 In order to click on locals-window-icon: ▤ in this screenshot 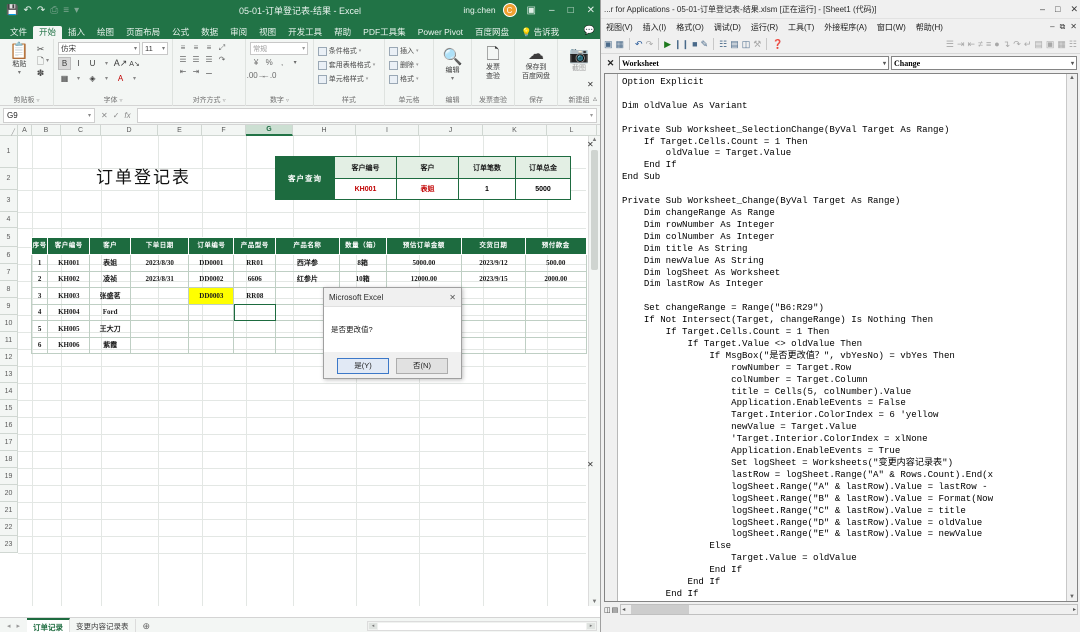, I will do `click(1038, 44)`.